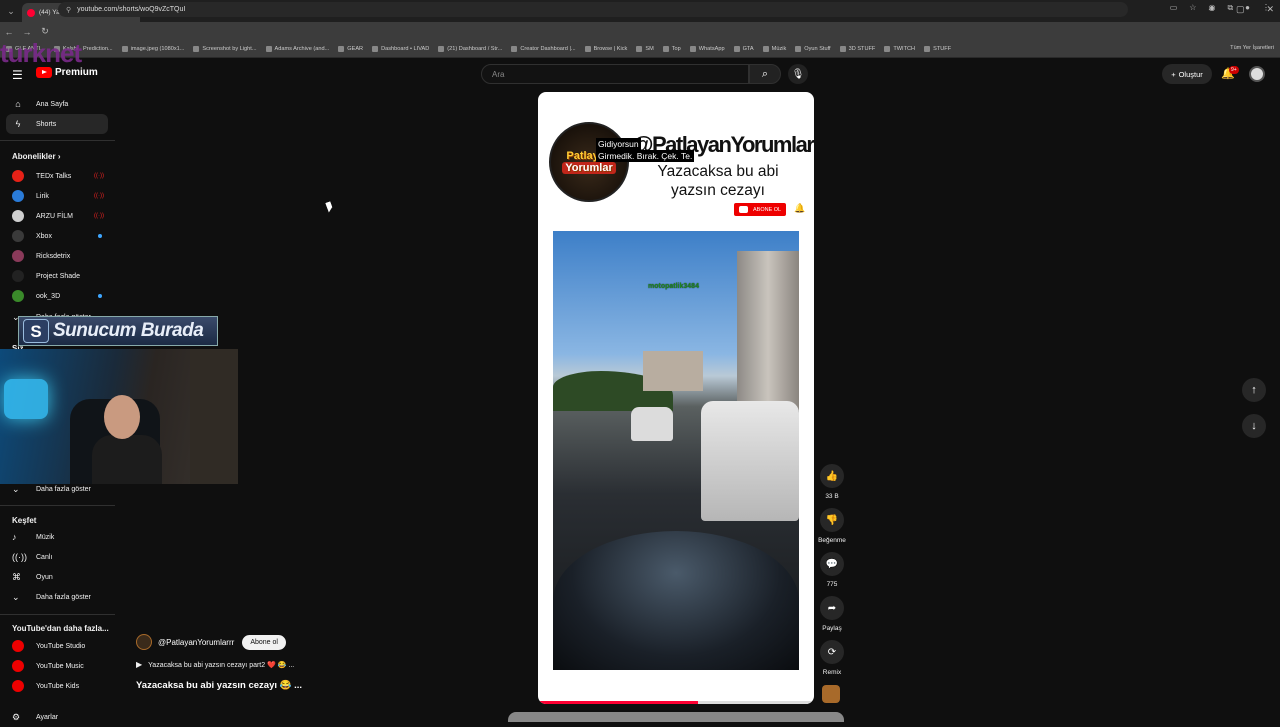  Describe the element at coordinates (52, 104) in the screenshot. I see `sidebar-item-label: Ana Sayfa` at that location.